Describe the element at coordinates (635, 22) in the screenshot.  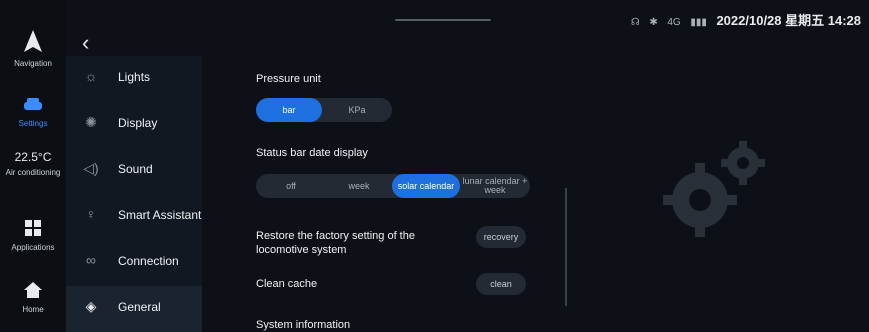
I see `location-icon: ☊` at that location.